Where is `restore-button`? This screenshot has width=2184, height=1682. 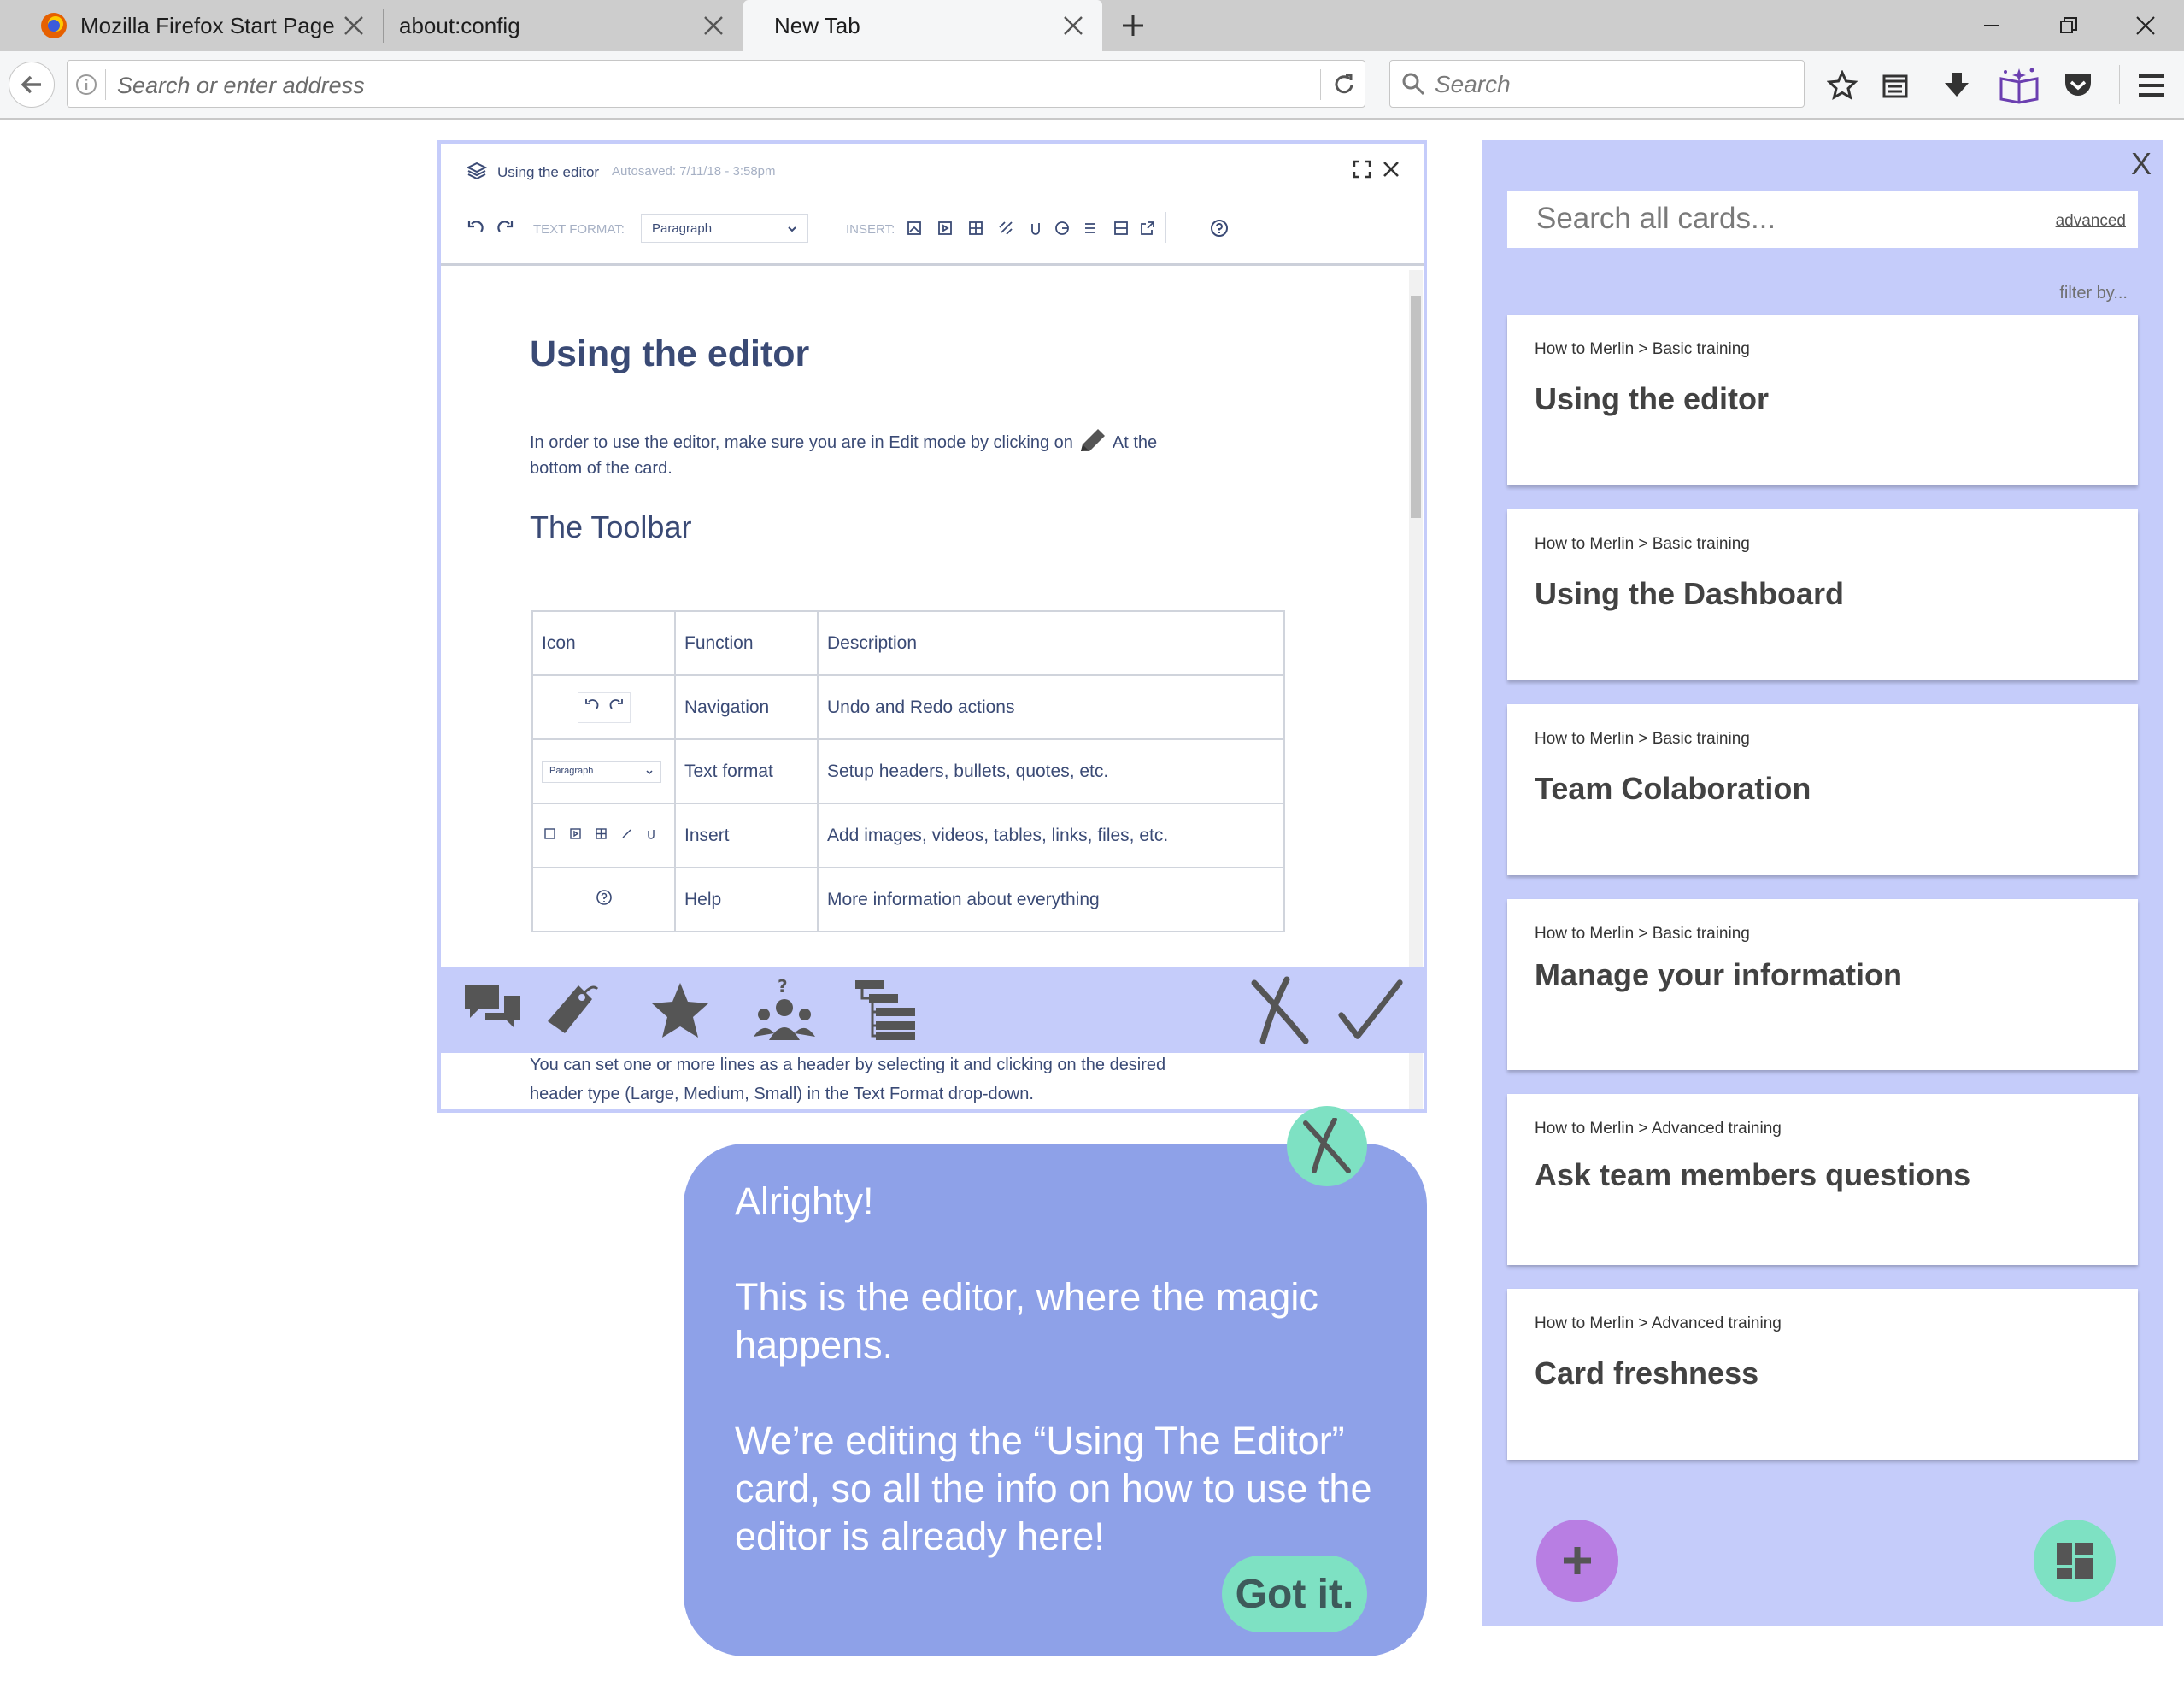
restore-button is located at coordinates (2069, 25).